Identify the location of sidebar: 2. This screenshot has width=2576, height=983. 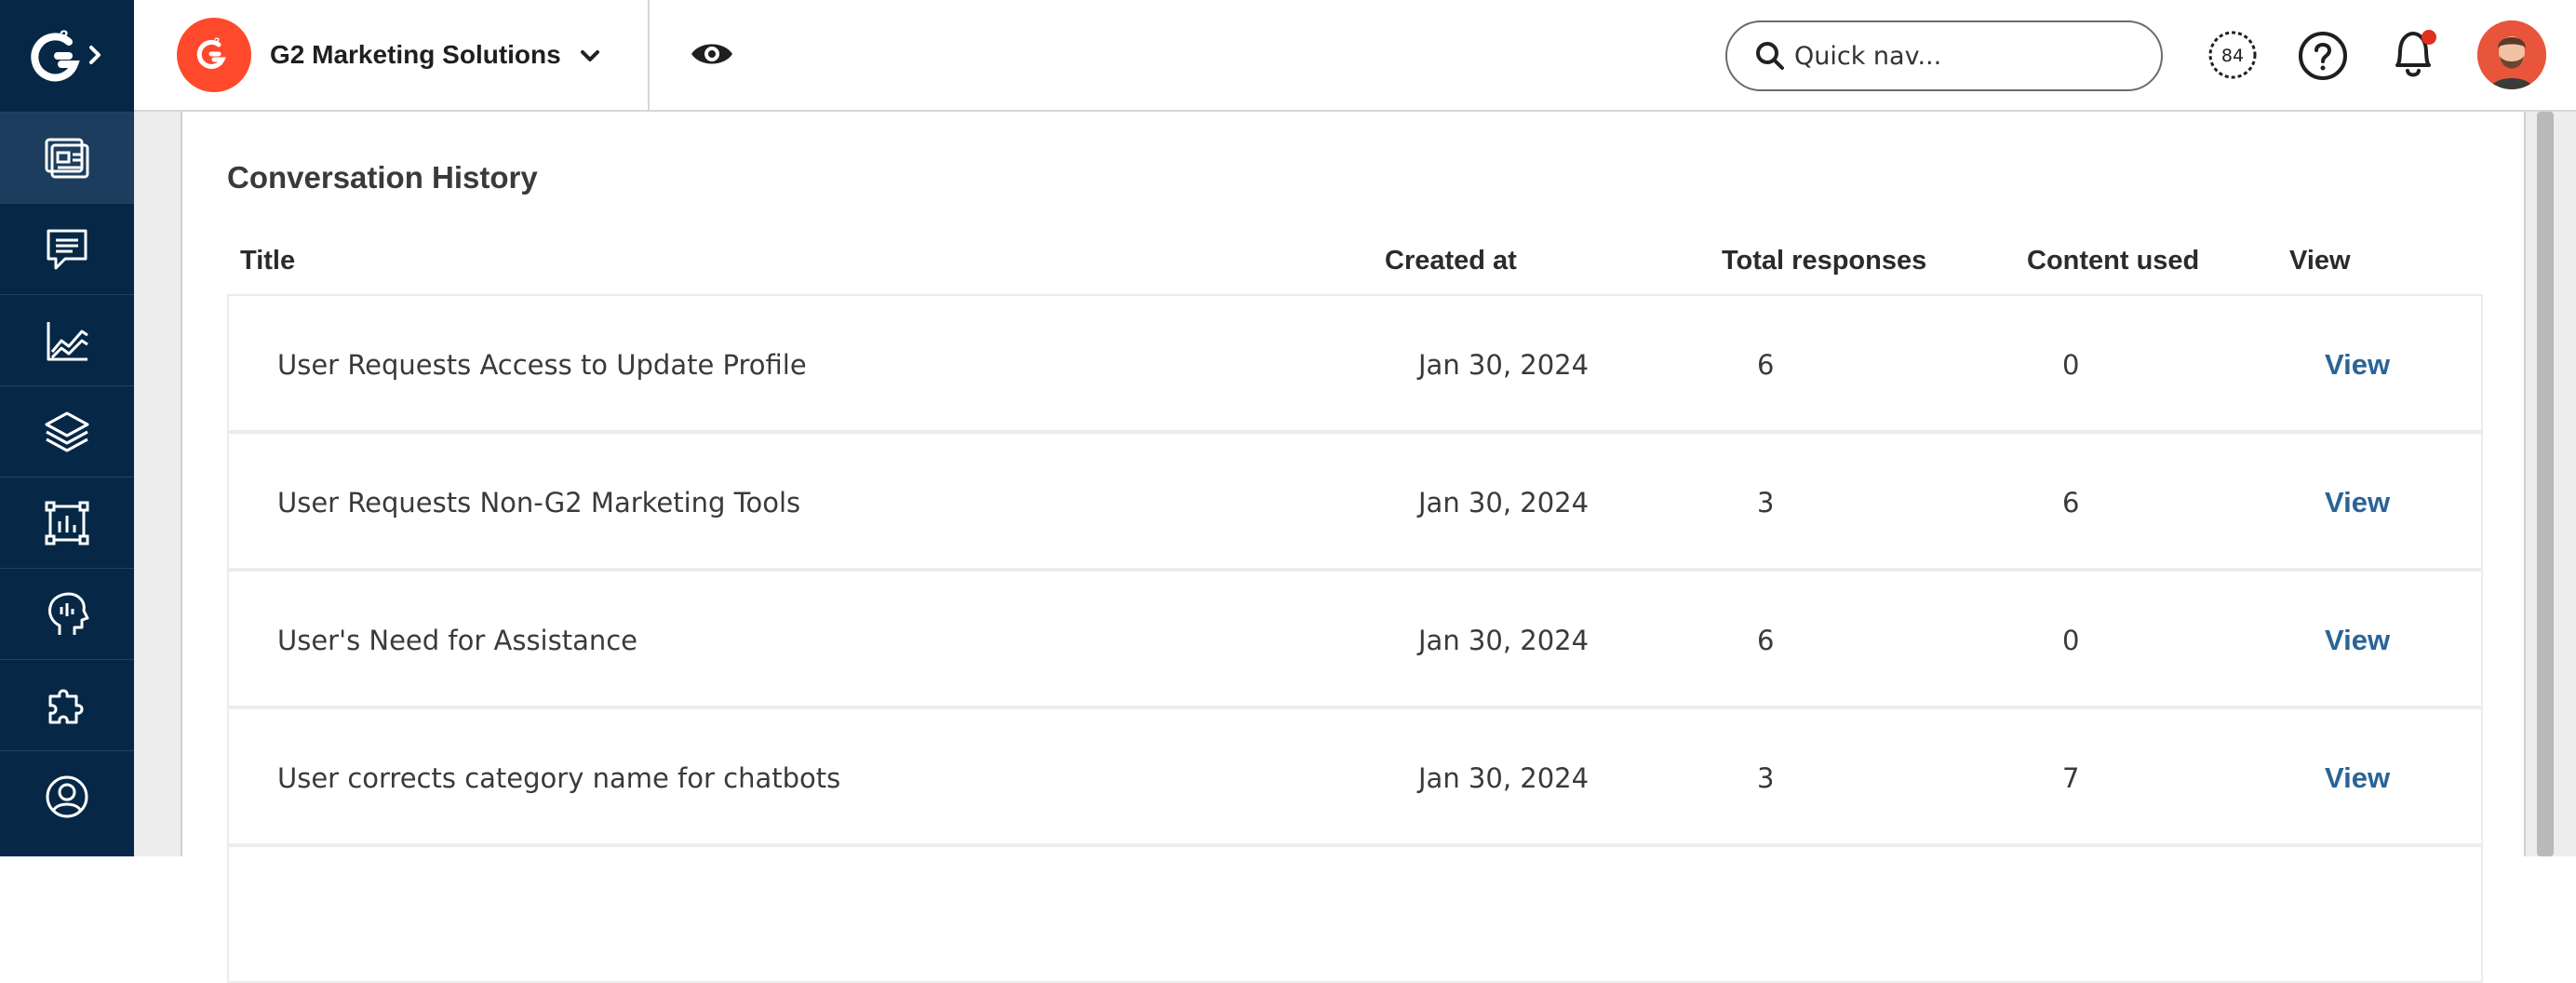
(67, 428).